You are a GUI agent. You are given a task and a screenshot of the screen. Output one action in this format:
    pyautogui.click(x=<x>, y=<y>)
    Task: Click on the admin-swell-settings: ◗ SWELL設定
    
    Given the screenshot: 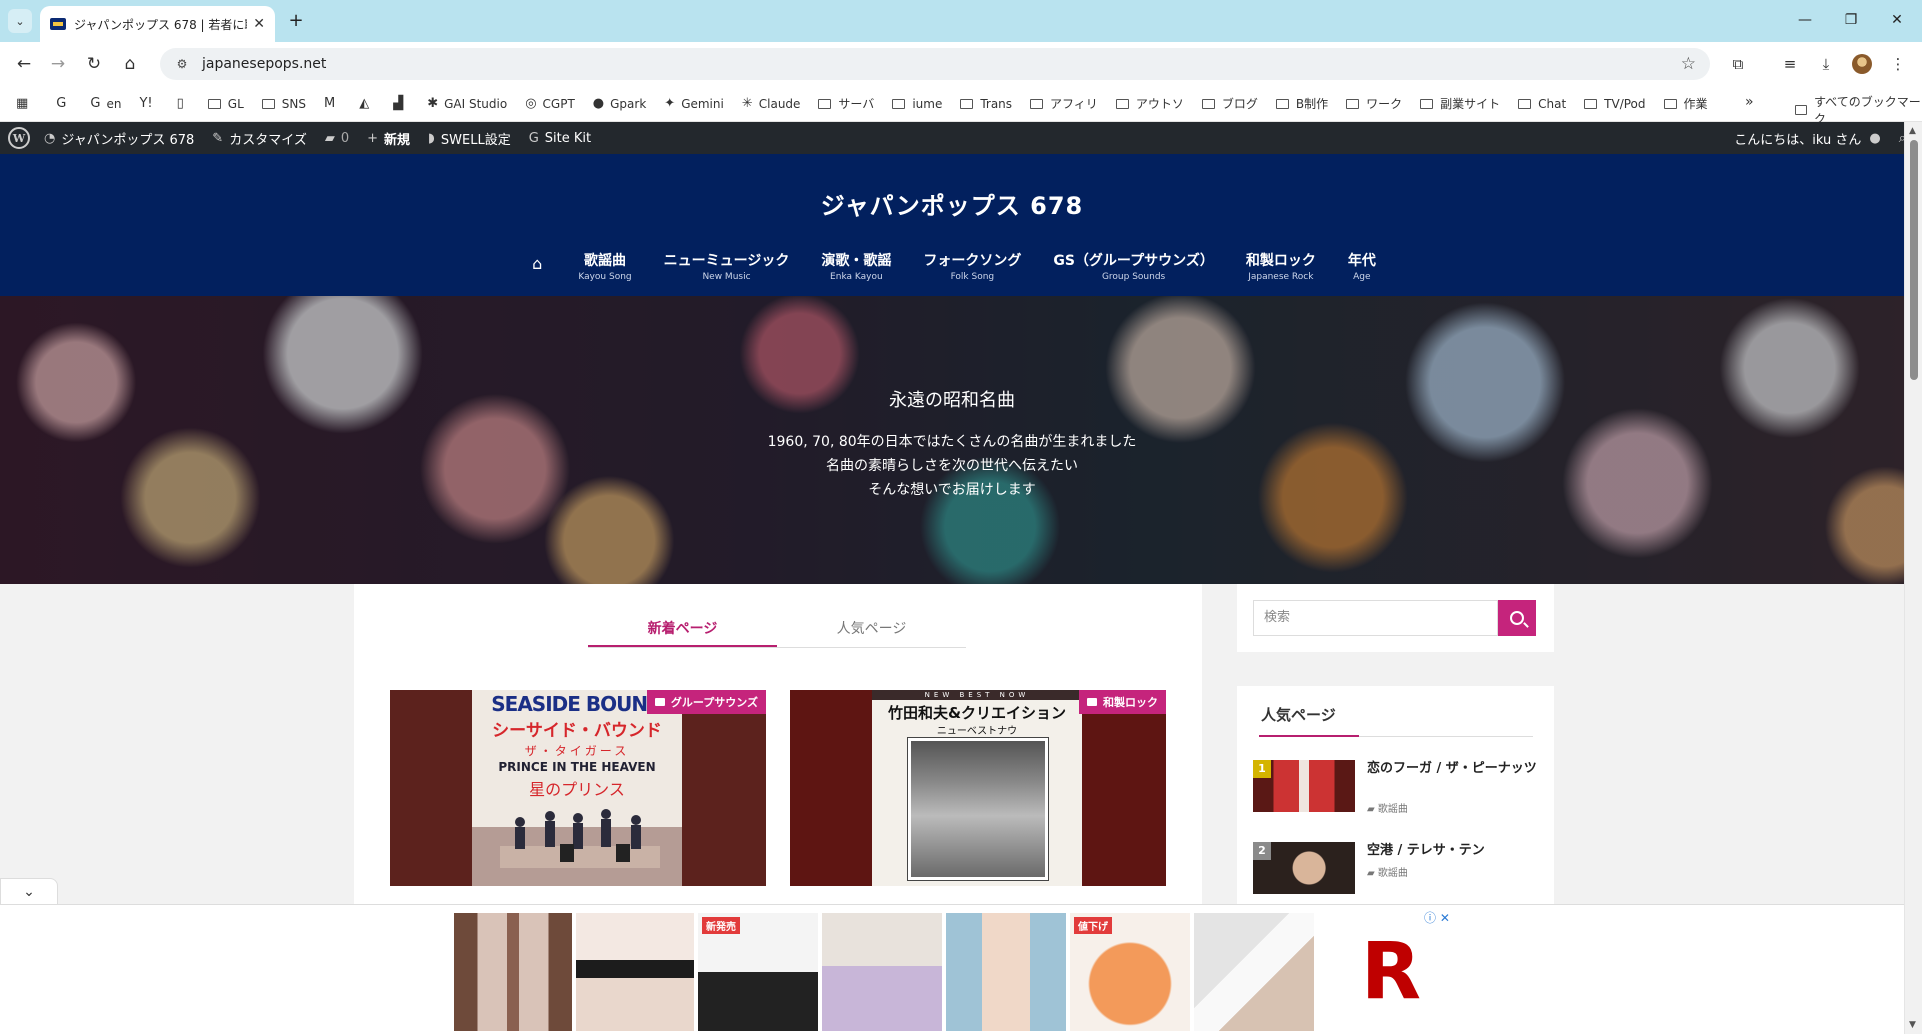 What is the action you would take?
    pyautogui.click(x=469, y=138)
    